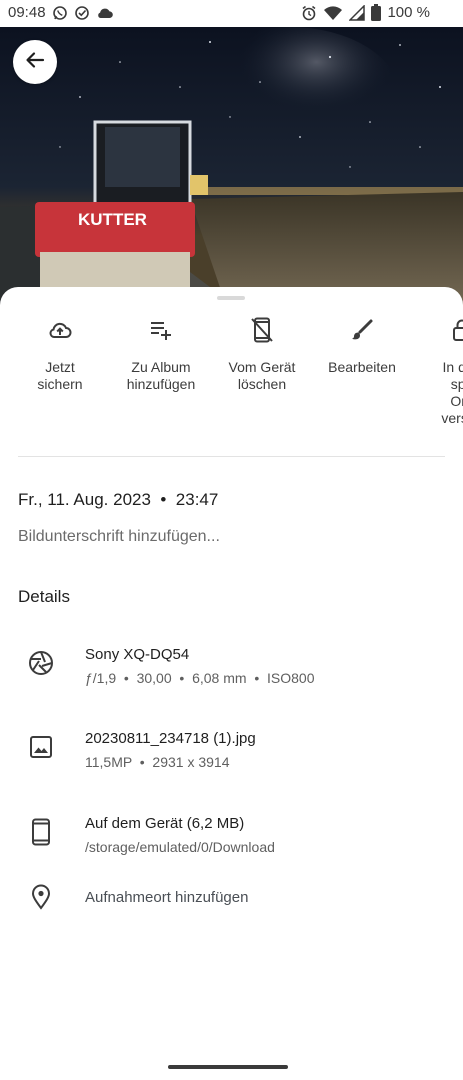  Describe the element at coordinates (166, 897) in the screenshot. I see `add-location-label: Aufnahmeort hinzufügen` at that location.